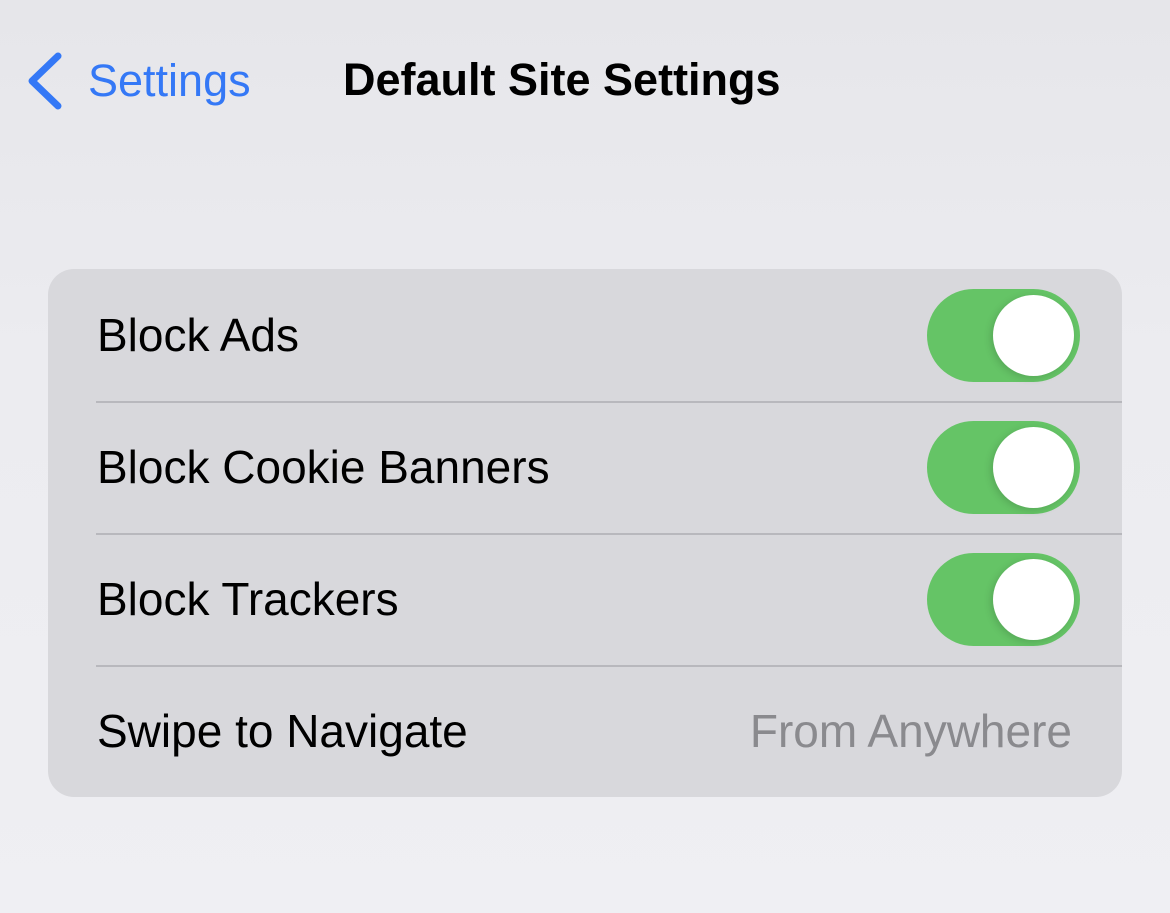 The image size is (1170, 913). I want to click on page-title: Default Site Settings, so click(562, 79).